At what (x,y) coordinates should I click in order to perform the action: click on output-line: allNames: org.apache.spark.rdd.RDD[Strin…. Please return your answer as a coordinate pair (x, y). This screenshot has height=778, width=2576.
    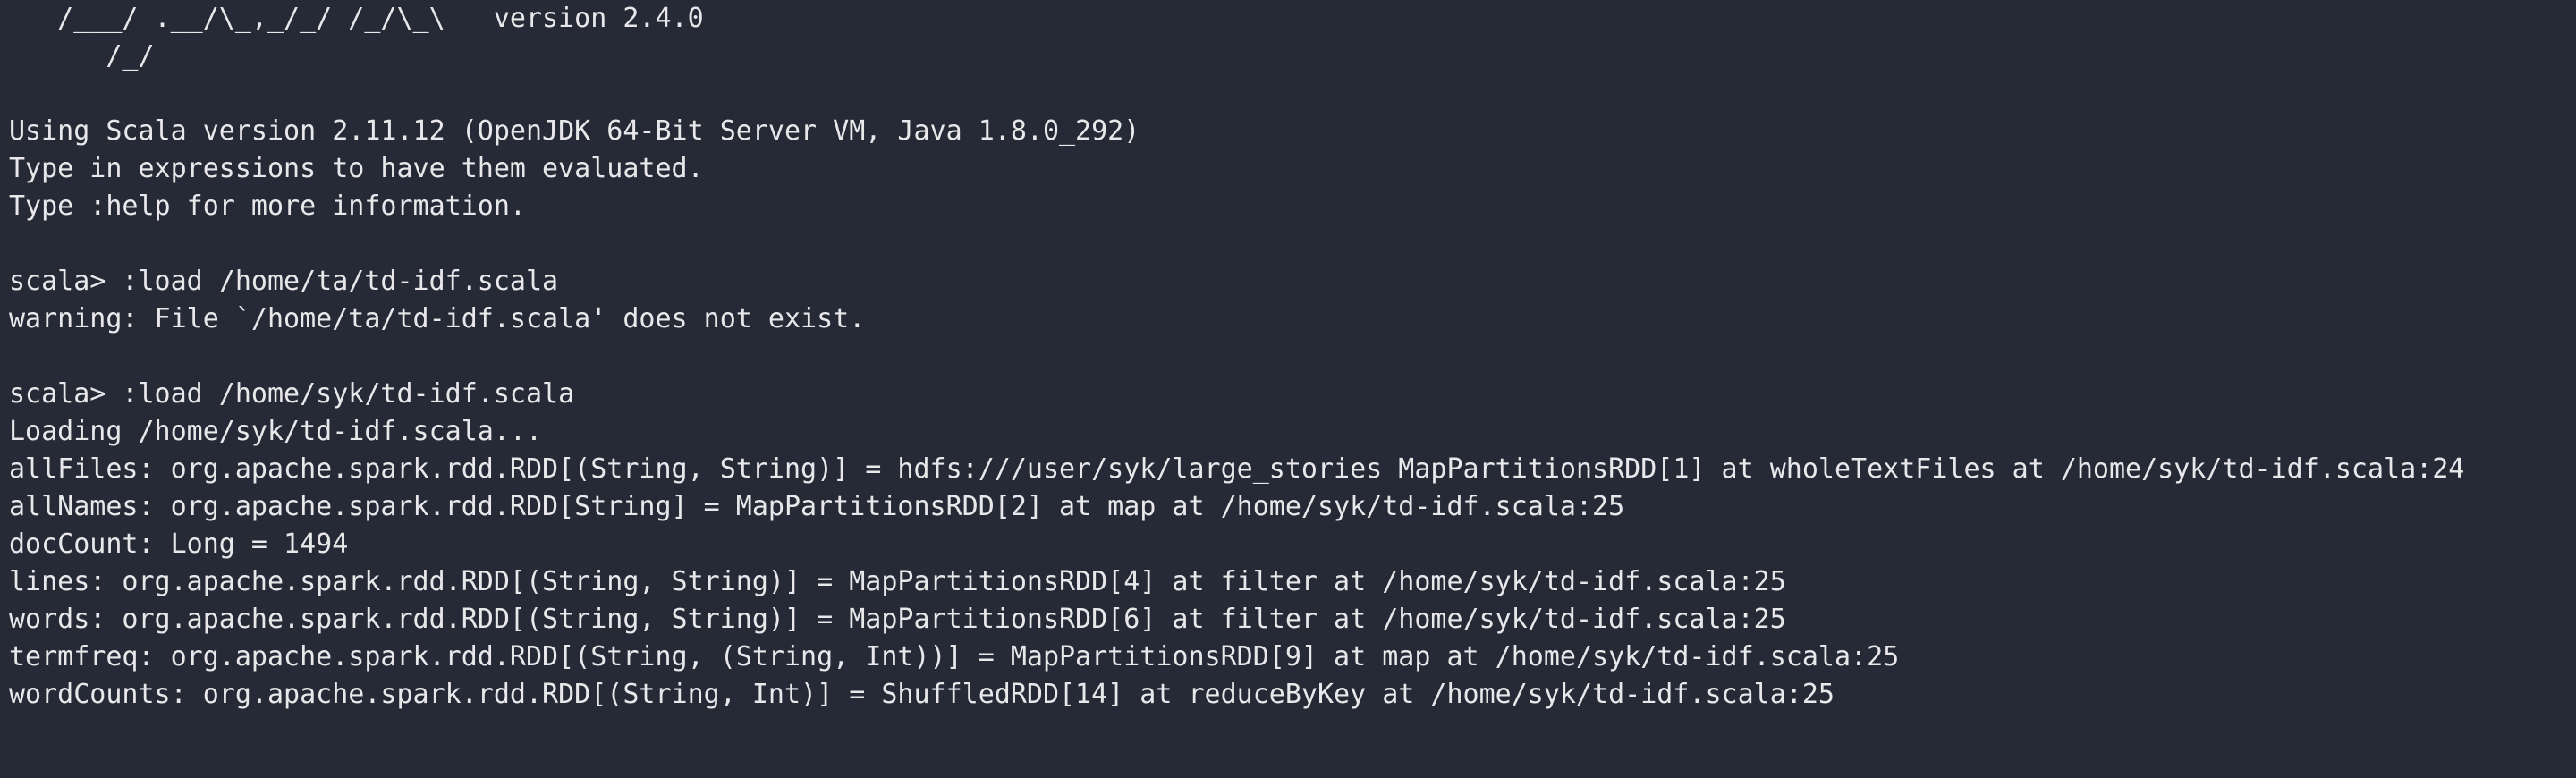
    Looking at the image, I should click on (817, 506).